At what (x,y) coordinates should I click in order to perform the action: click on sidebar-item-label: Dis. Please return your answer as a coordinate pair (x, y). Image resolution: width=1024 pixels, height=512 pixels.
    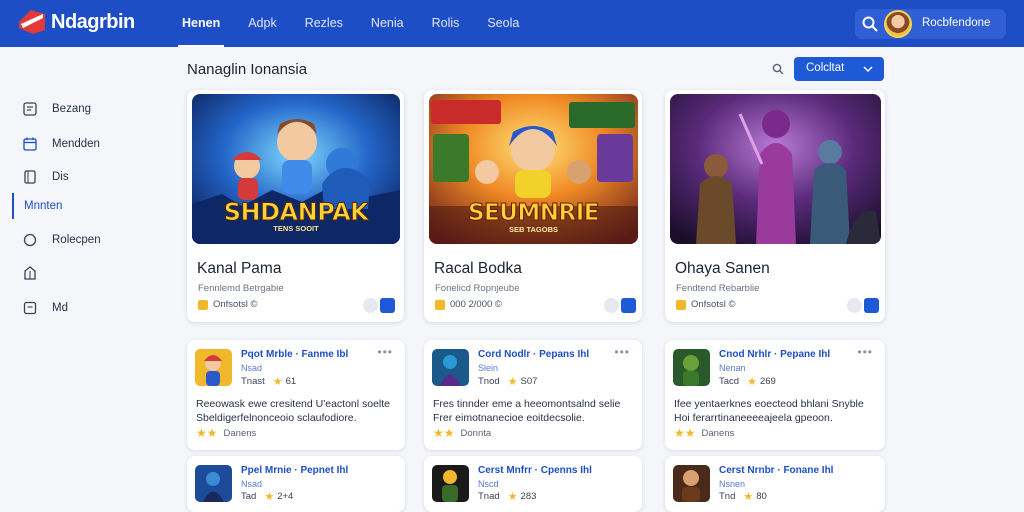
    Looking at the image, I should click on (60, 177).